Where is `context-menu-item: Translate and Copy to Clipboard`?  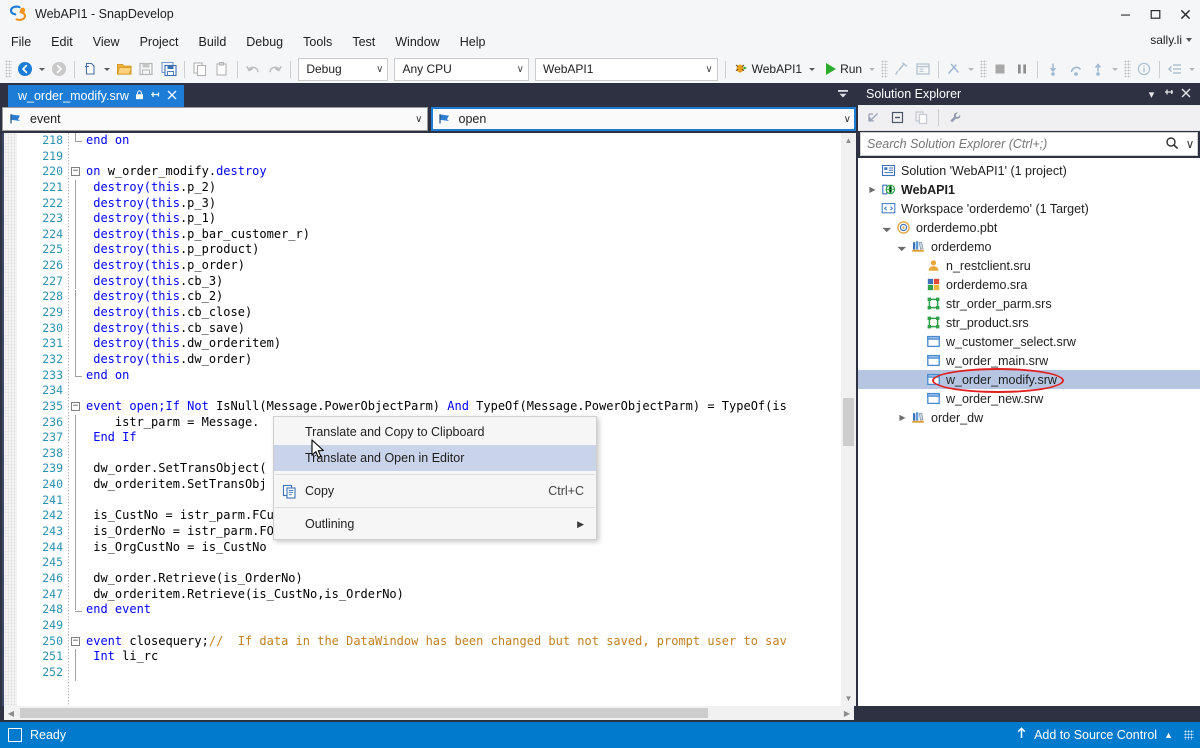
context-menu-item: Translate and Copy to Clipboard is located at coordinates (435, 432).